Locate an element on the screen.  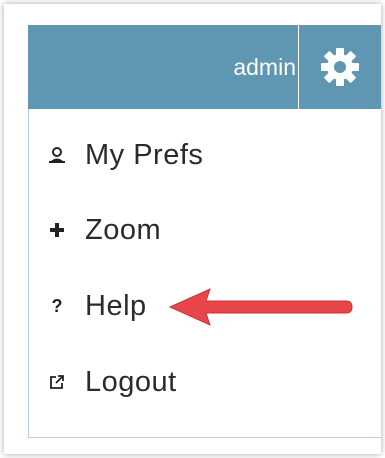
menu-item-help: ? Help is located at coordinates (96, 306).